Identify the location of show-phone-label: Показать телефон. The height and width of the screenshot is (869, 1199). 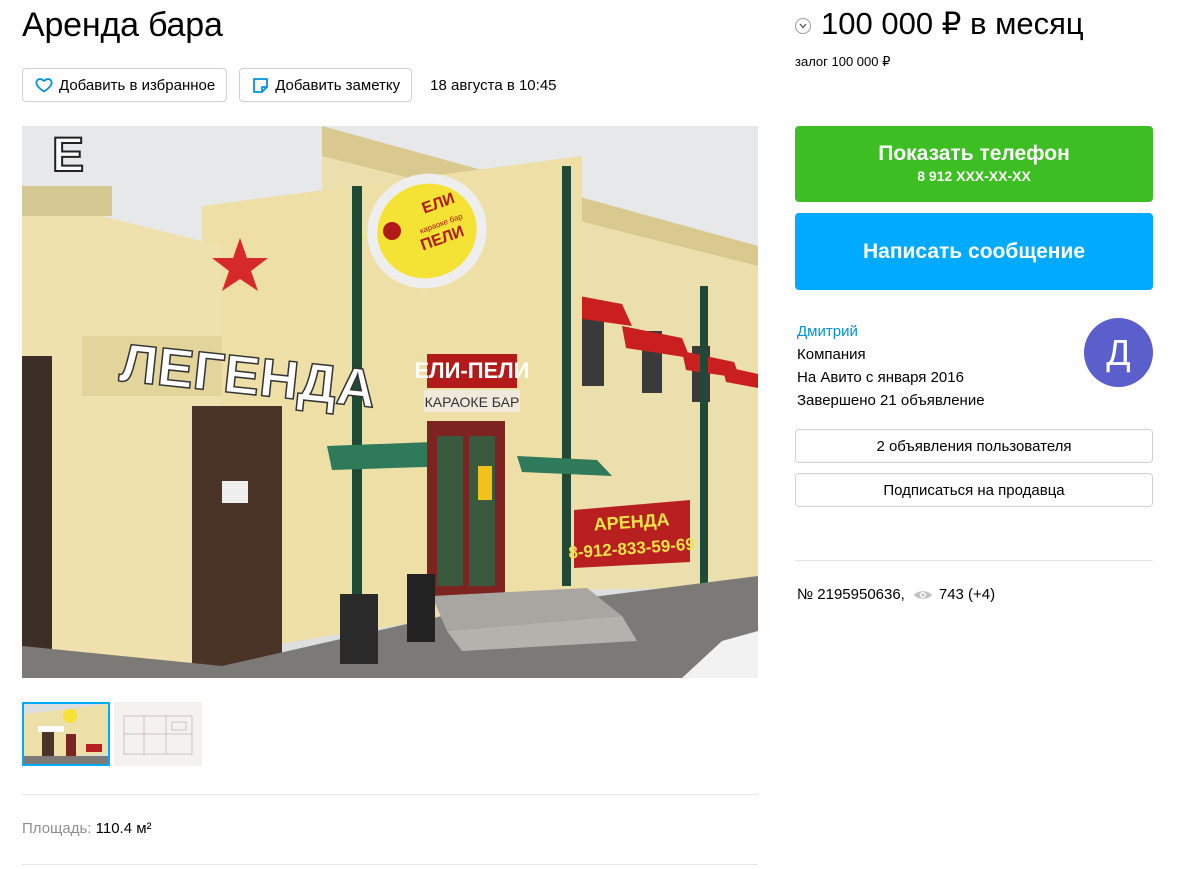
(974, 153).